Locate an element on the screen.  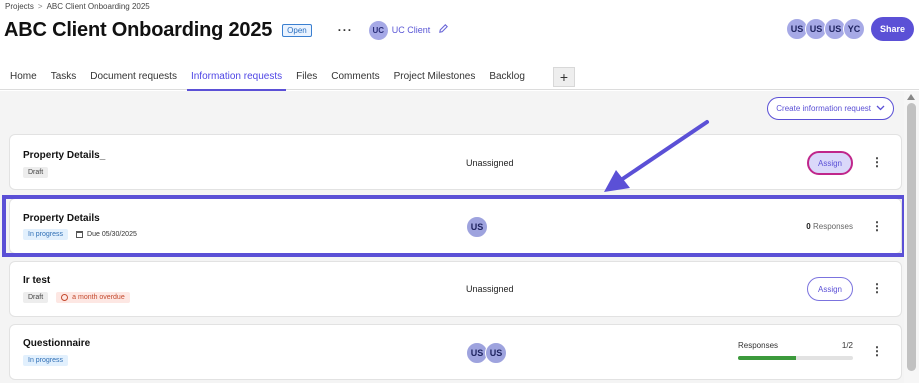
progress-fill is located at coordinates (767, 358).